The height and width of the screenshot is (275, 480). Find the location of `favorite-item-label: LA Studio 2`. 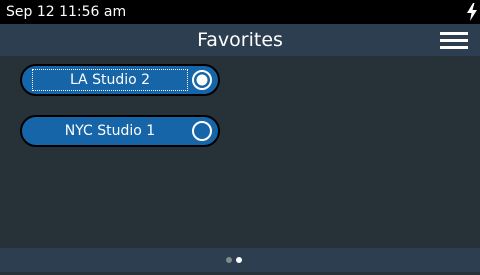

favorite-item-label: LA Studio 2 is located at coordinates (110, 80).